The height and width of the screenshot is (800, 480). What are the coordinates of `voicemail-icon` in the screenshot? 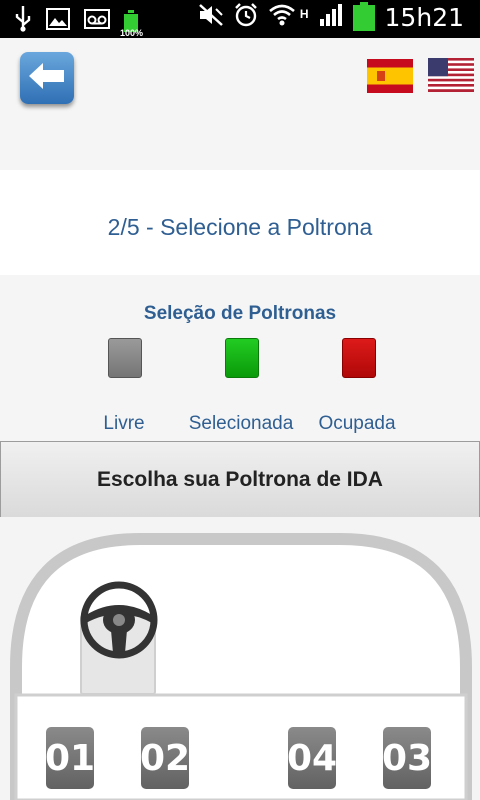 It's located at (97, 21).